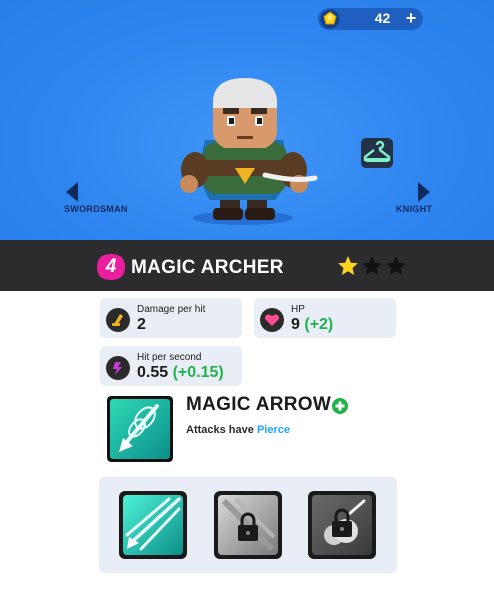 Image resolution: width=494 pixels, height=593 pixels. Describe the element at coordinates (171, 309) in the screenshot. I see `damage-label: Damage per hit` at that location.